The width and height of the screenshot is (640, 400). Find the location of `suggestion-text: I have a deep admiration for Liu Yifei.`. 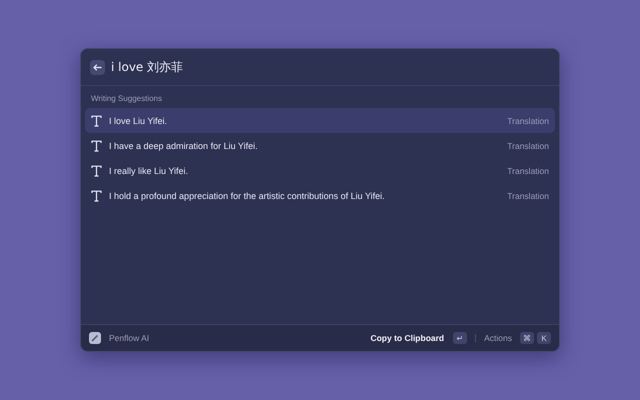

suggestion-text: I have a deep admiration for Liu Yifei. is located at coordinates (184, 145).